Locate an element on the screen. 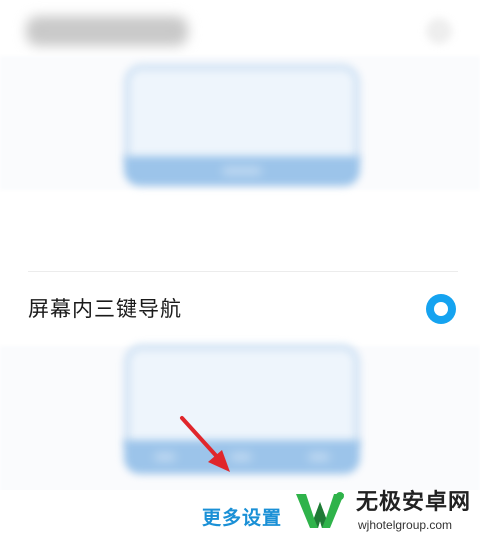 This screenshot has width=480, height=537. more-settings-link: 更多设置 is located at coordinates (242, 518).